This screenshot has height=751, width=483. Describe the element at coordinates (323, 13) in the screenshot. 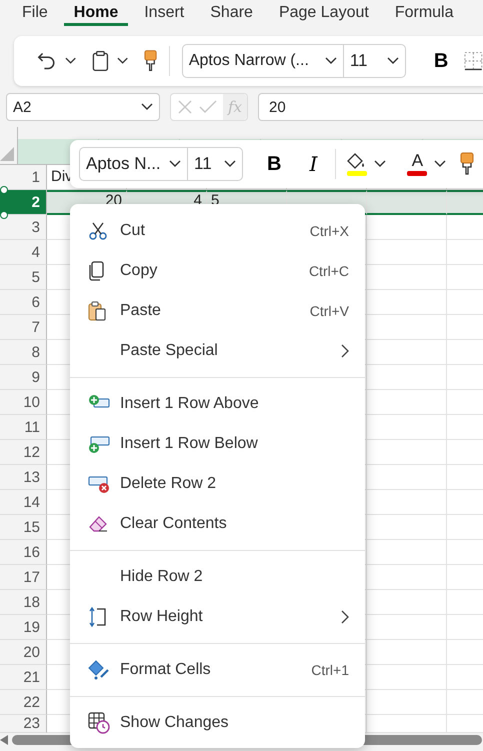

I see `ribbon-tab: Page Layout` at that location.